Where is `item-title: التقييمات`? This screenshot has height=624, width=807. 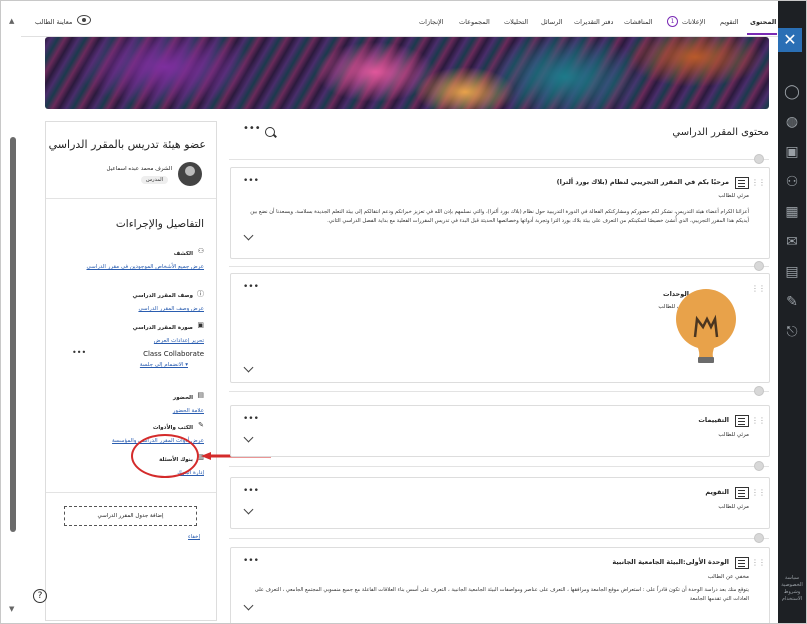 item-title: التقييمات is located at coordinates (713, 420).